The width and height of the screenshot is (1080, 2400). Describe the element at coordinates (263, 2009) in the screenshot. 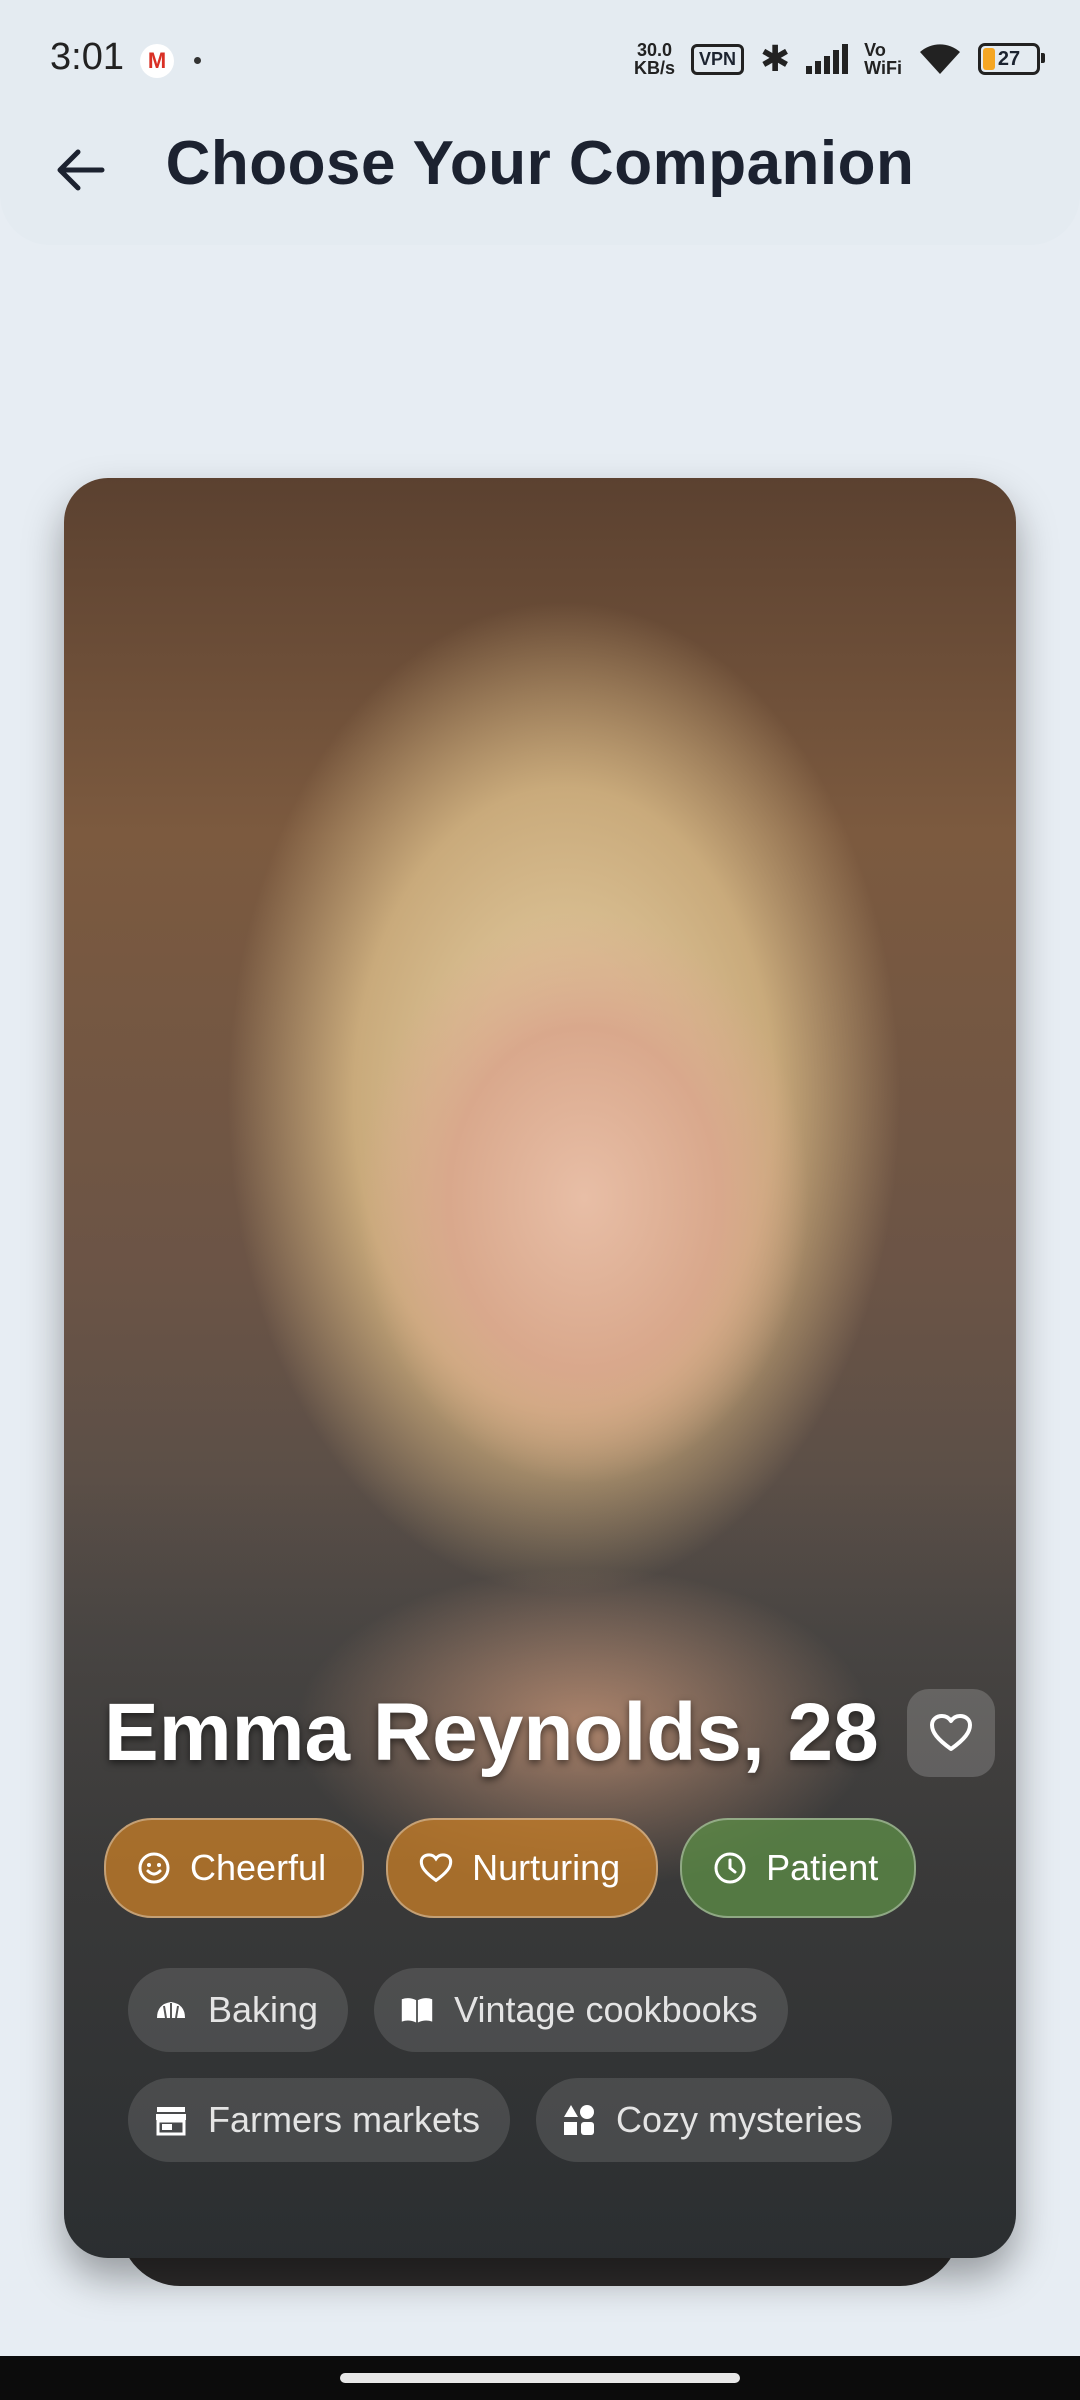

I see `interest-label: Baking` at that location.